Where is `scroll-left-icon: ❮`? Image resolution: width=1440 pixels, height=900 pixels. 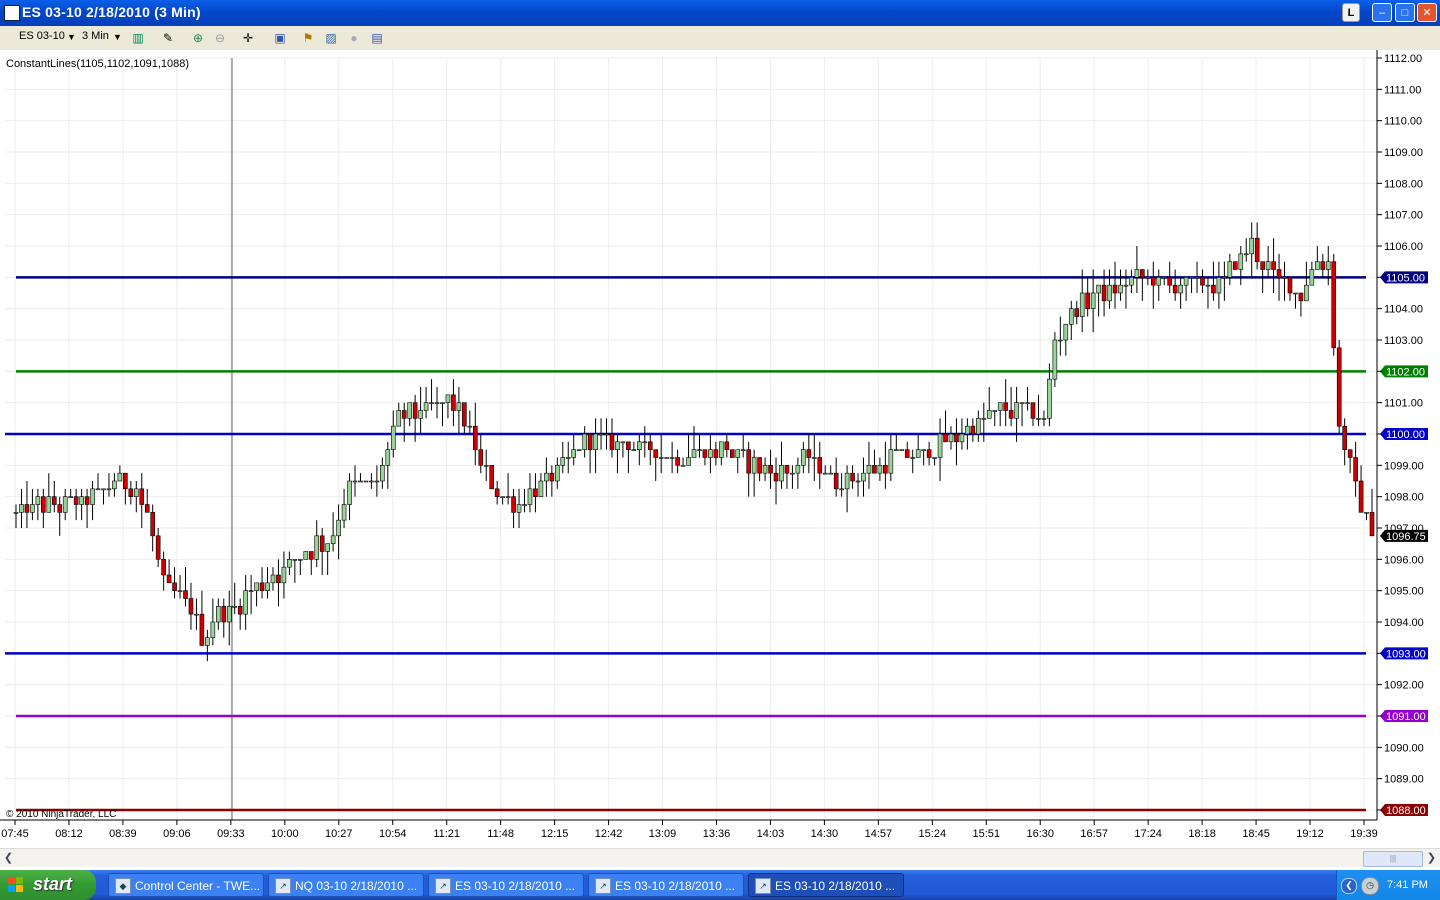
scroll-left-icon: ❮ is located at coordinates (8, 858).